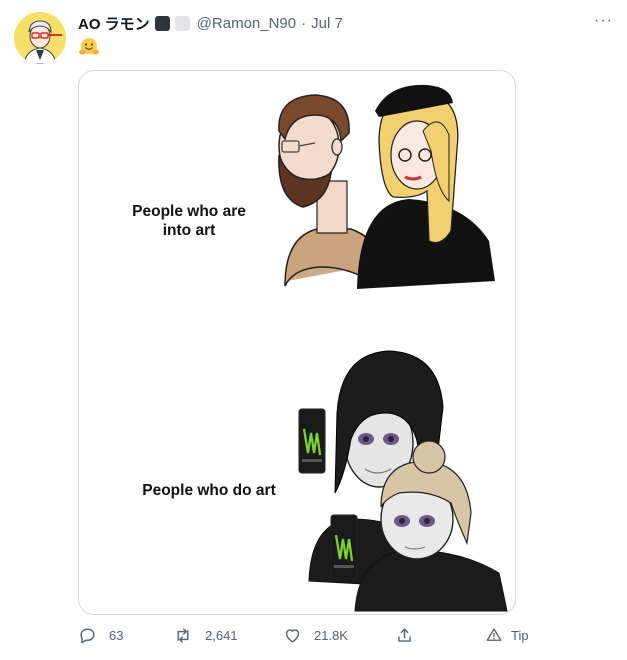  Describe the element at coordinates (386, 186) in the screenshot. I see `art-appreciators-illustration` at that location.